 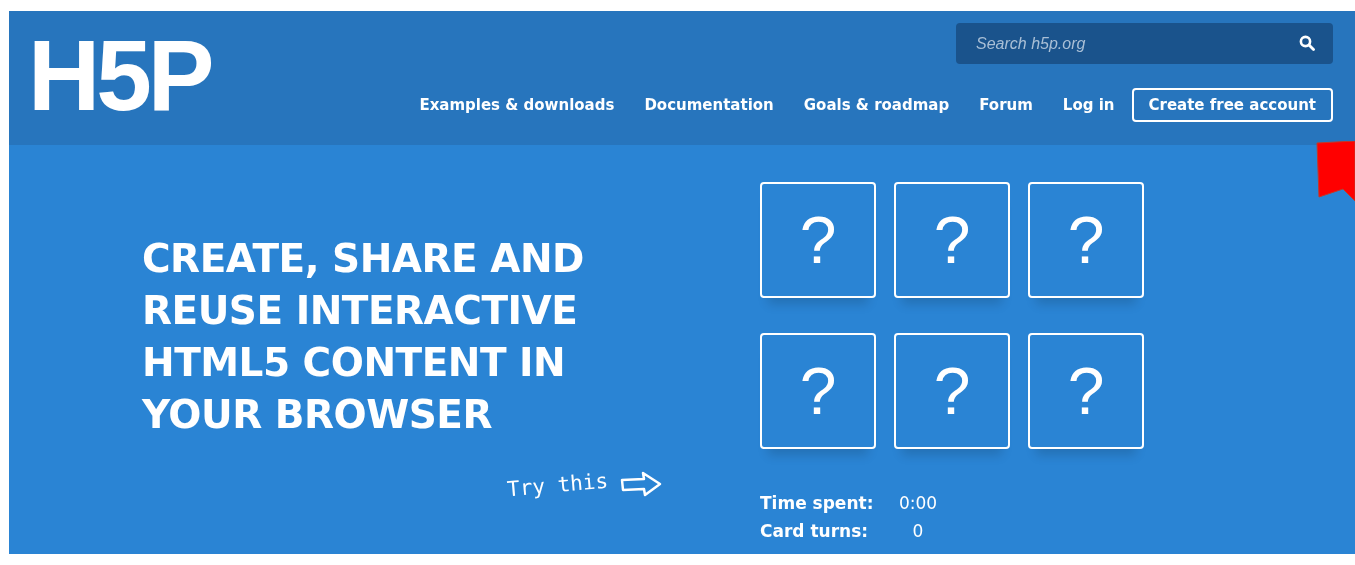 I want to click on nav-link: Documentation, so click(x=709, y=105).